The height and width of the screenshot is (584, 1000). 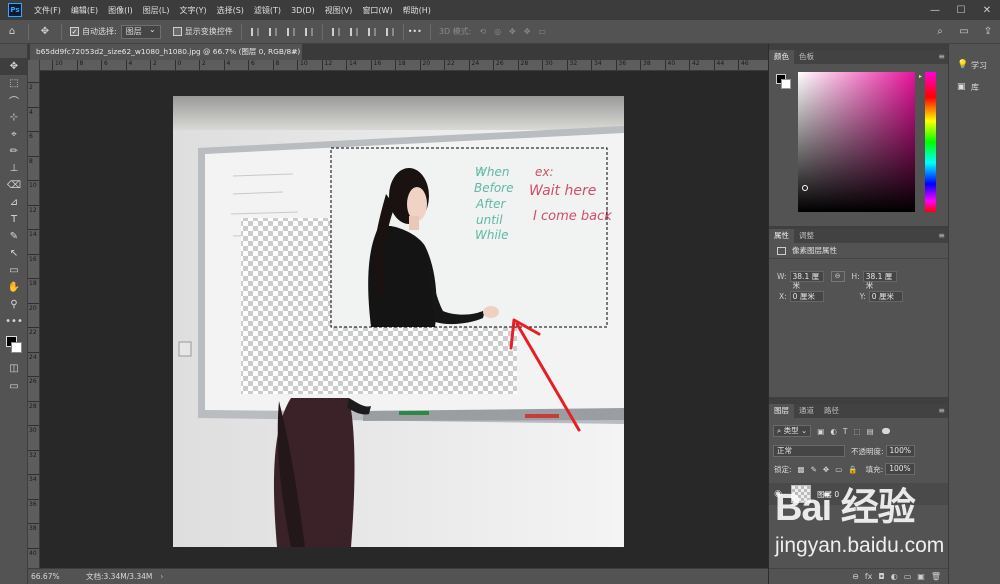 I want to click on show-transform-checkbox, so click(x=177, y=31).